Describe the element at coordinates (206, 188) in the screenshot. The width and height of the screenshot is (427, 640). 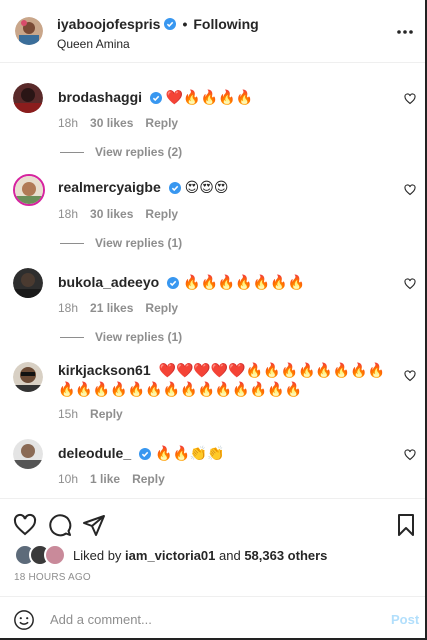
I see `comment-body: 😍😍😍` at that location.